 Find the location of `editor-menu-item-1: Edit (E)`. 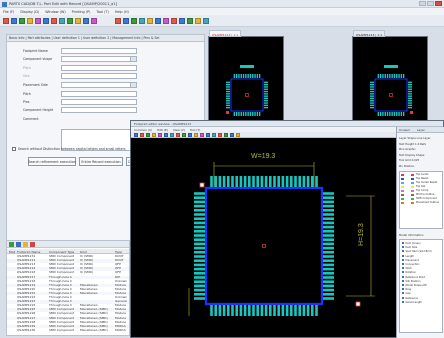

editor-menu-item-1: Edit (E) is located at coordinates (162, 130).